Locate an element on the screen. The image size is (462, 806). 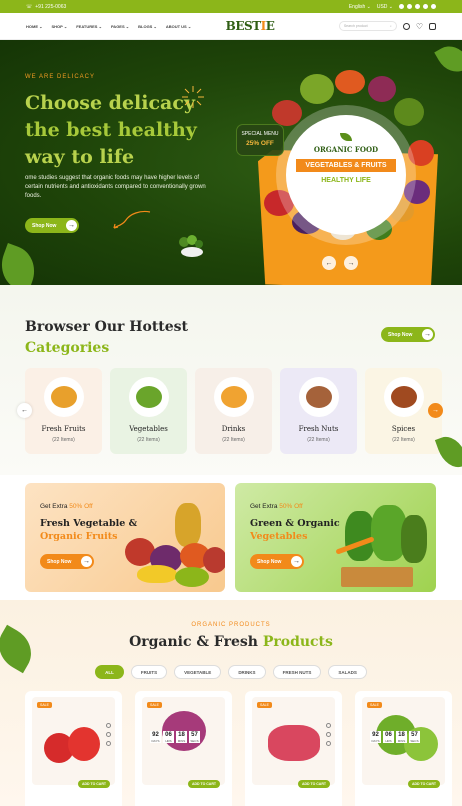
social-links is located at coordinates (417, 6).